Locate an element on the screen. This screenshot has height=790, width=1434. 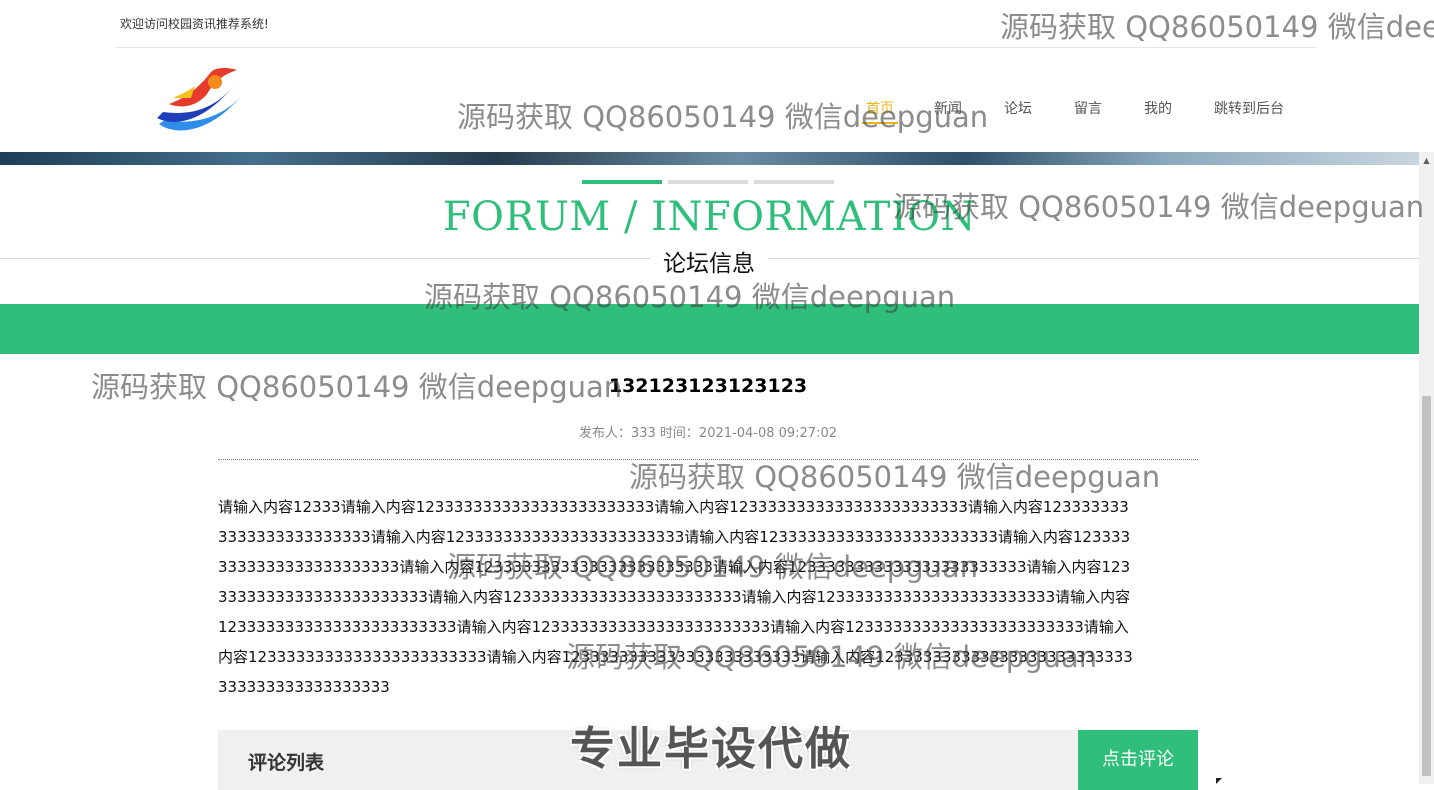
mouse-cursor-icon is located at coordinates (1219, 781).